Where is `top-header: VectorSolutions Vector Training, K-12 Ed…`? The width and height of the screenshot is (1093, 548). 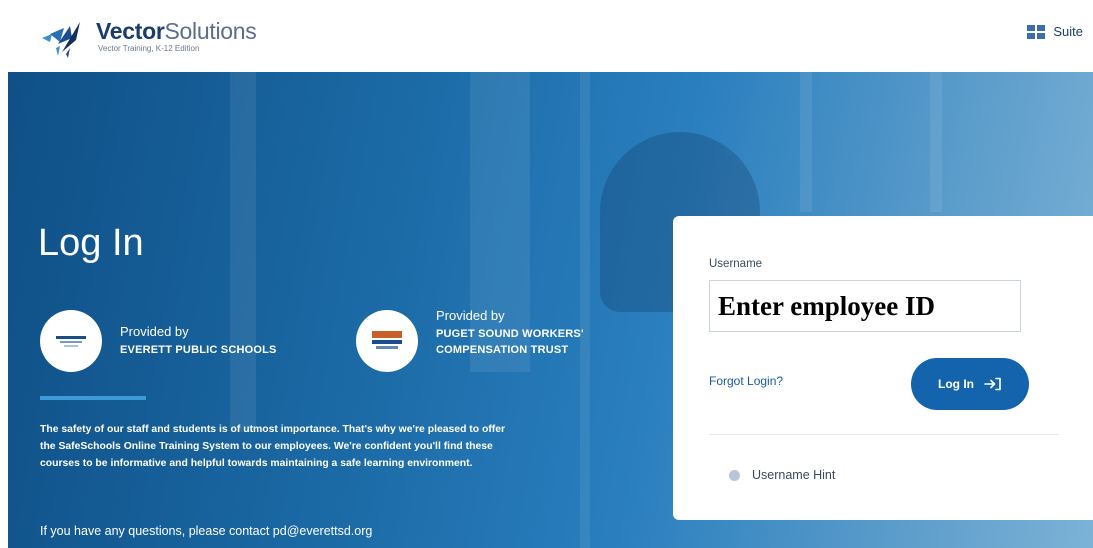
top-header: VectorSolutions Vector Training, K-12 Ed… is located at coordinates (546, 36).